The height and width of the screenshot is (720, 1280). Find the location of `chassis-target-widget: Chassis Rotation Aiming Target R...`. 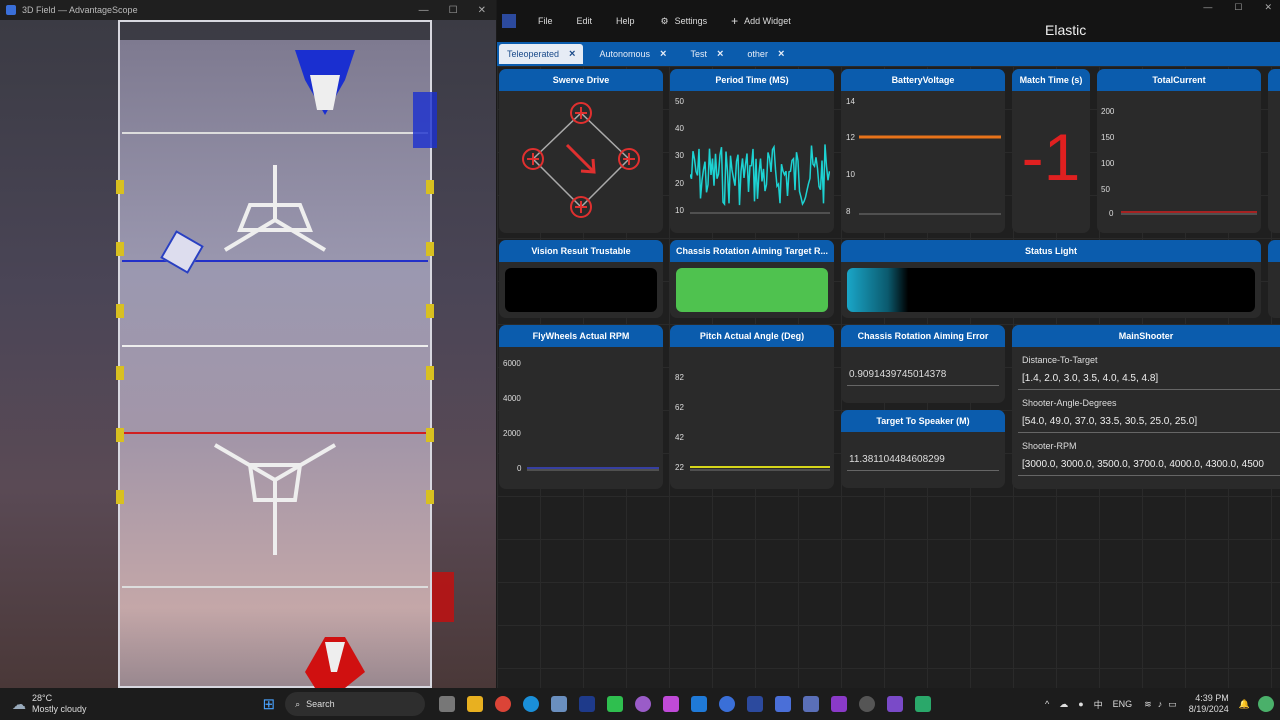

chassis-target-widget: Chassis Rotation Aiming Target R... is located at coordinates (752, 279).